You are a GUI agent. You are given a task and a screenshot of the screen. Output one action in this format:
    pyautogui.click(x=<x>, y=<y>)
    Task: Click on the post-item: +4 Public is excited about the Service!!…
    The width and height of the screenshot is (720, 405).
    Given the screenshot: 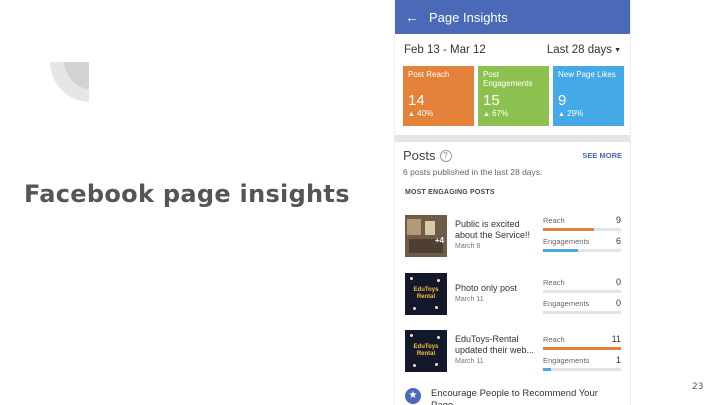 What is the action you would take?
    pyautogui.click(x=513, y=237)
    